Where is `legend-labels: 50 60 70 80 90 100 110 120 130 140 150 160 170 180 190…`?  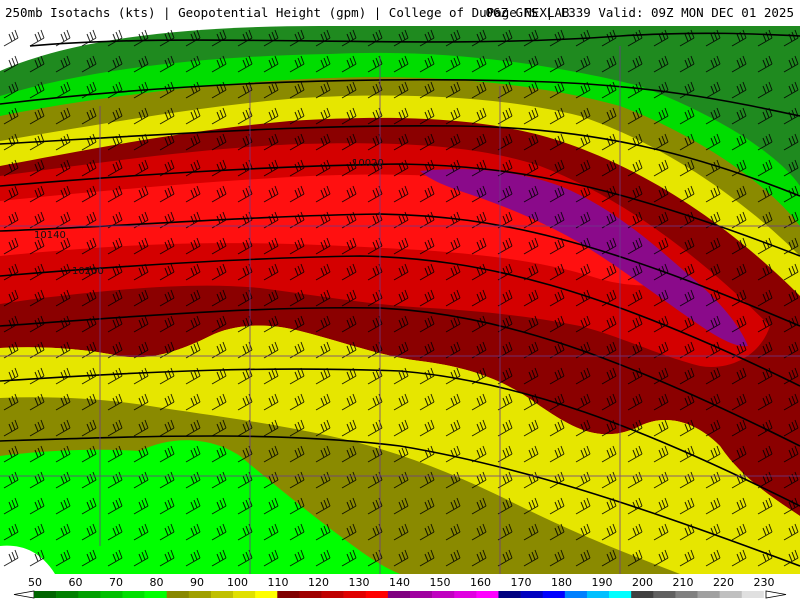 legend-labels: 50 60 70 80 90 100 110 120 130 140 150 160 170 180 190… is located at coordinates (401, 582).